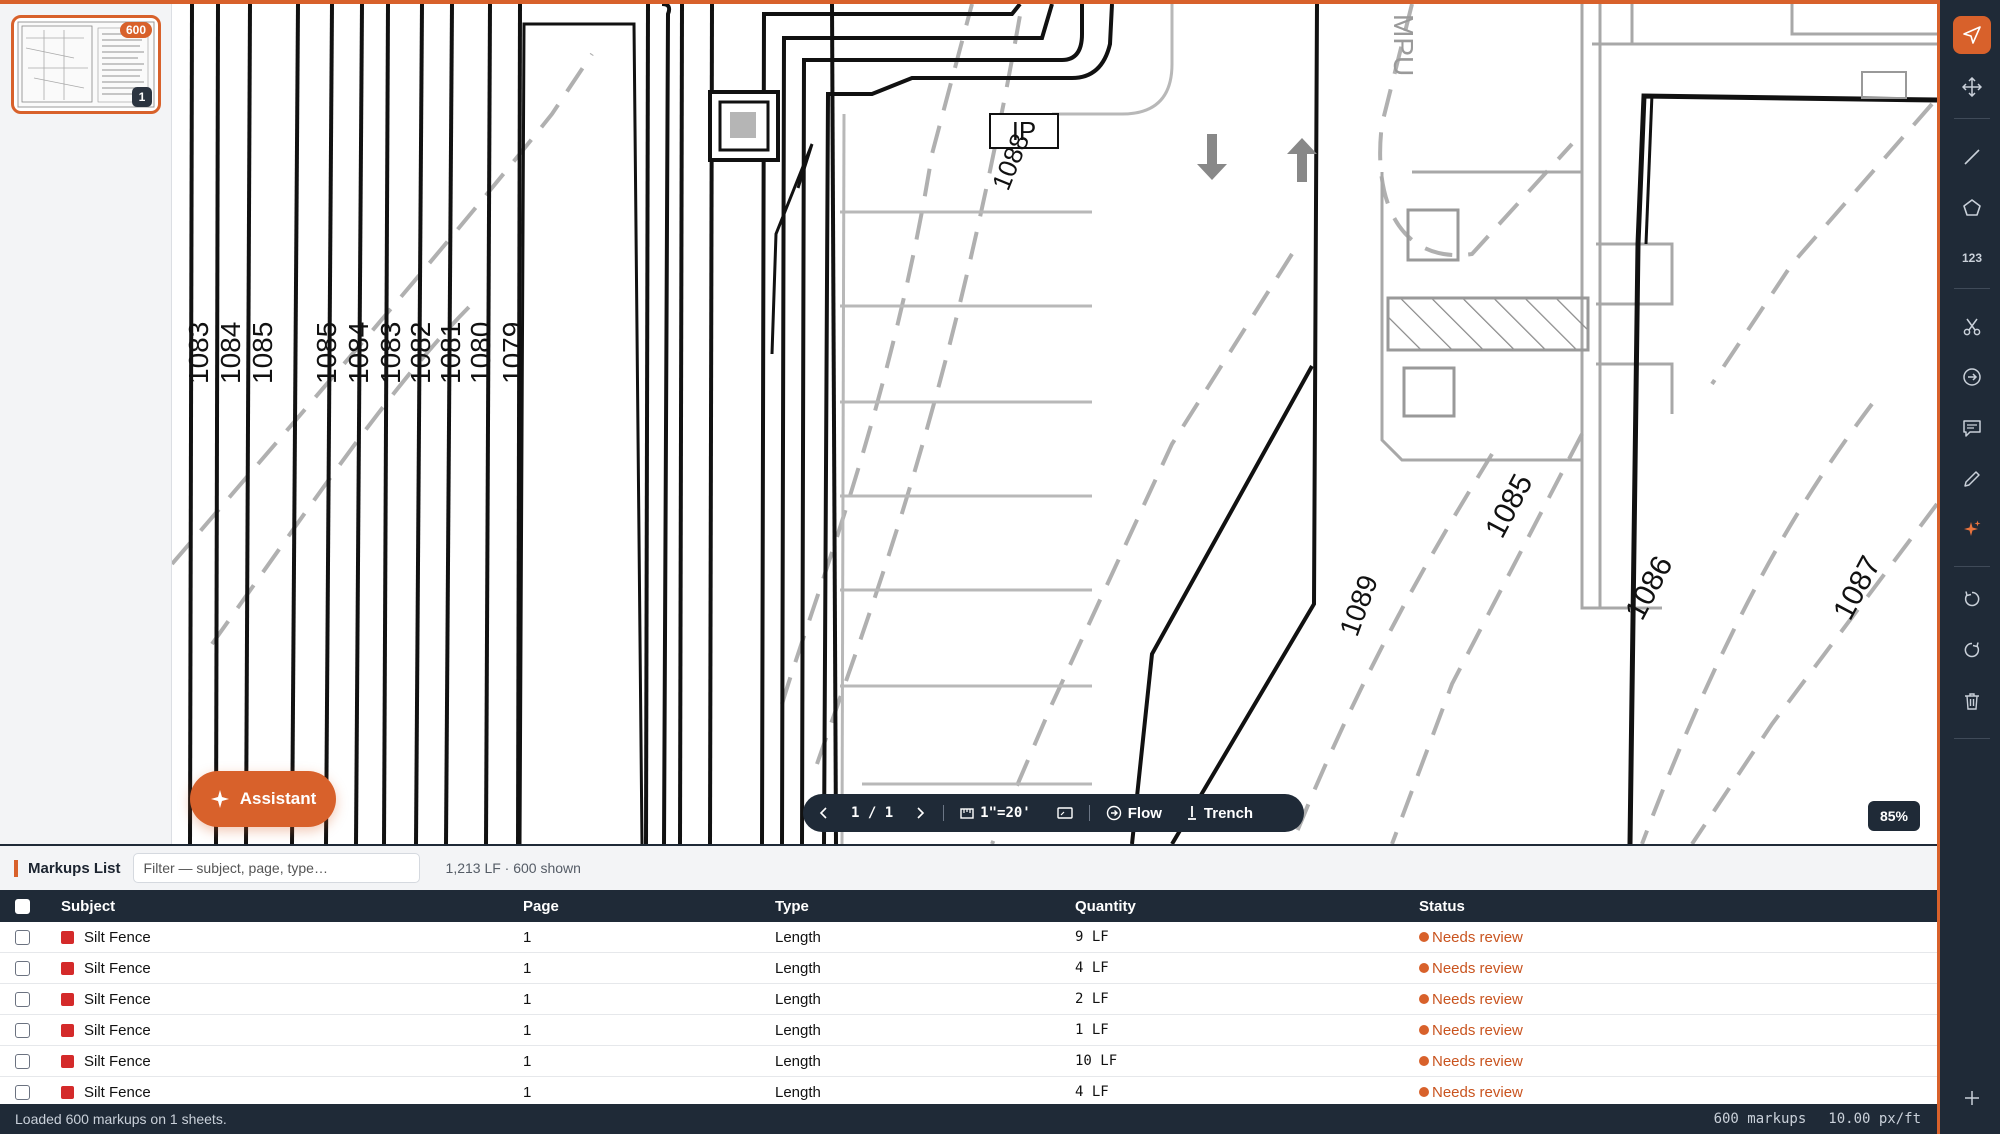  I want to click on markups-table-header: Subject Page Type Quantity Status, so click(968, 906).